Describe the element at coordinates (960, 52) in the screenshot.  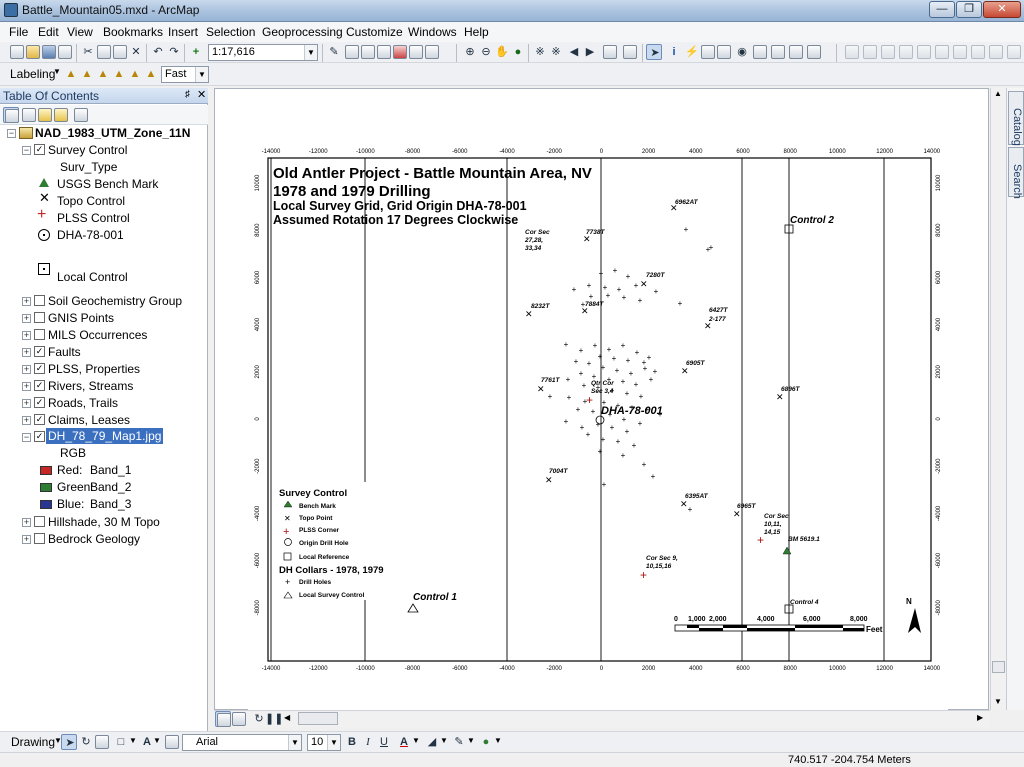
I see `layout-forward-icon` at that location.